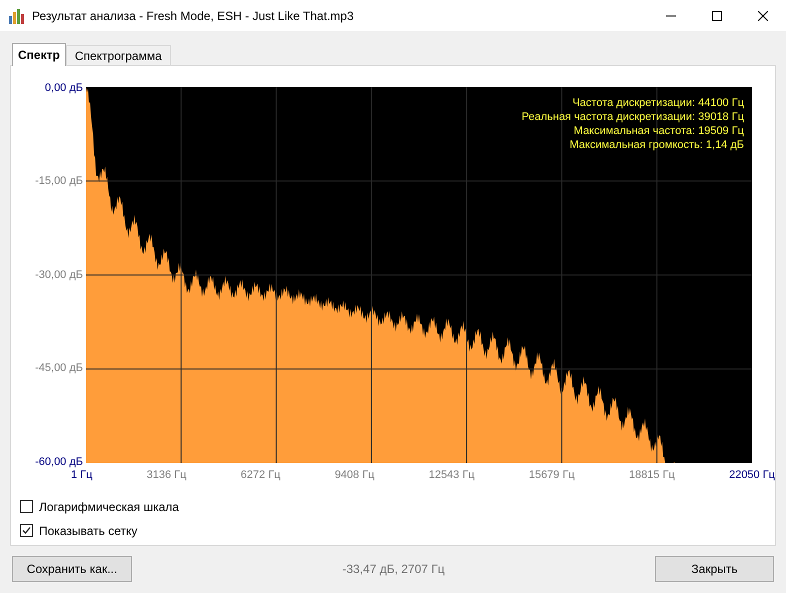 The width and height of the screenshot is (786, 593). Describe the element at coordinates (260, 475) in the screenshot. I see `x-axis-label: 6272 Гц` at that location.